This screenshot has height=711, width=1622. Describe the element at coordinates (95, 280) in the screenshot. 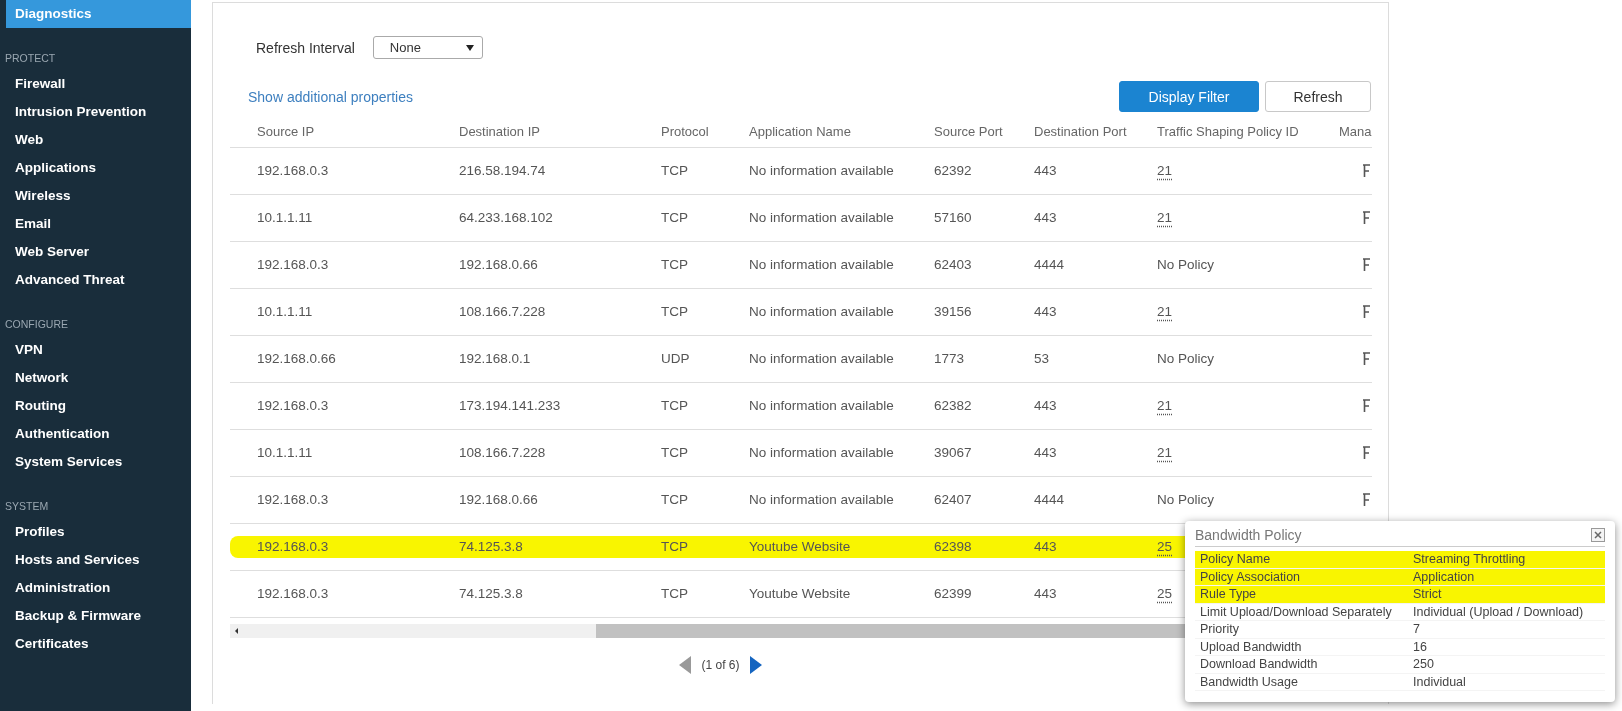

I see `sidebar-item: Advanced Threat` at that location.